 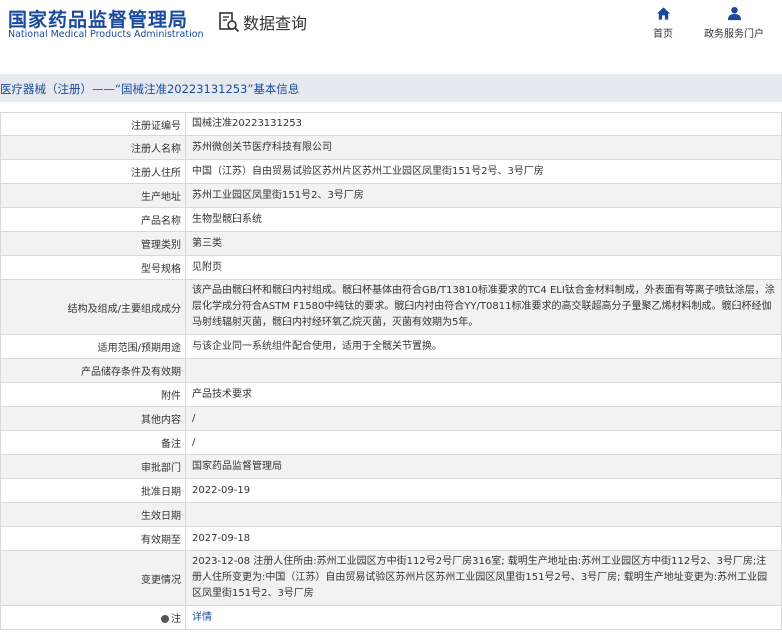 I want to click on page-title-bar: 医疗器械（注册）——“国械注准20223131253”基本信息, so click(x=391, y=88).